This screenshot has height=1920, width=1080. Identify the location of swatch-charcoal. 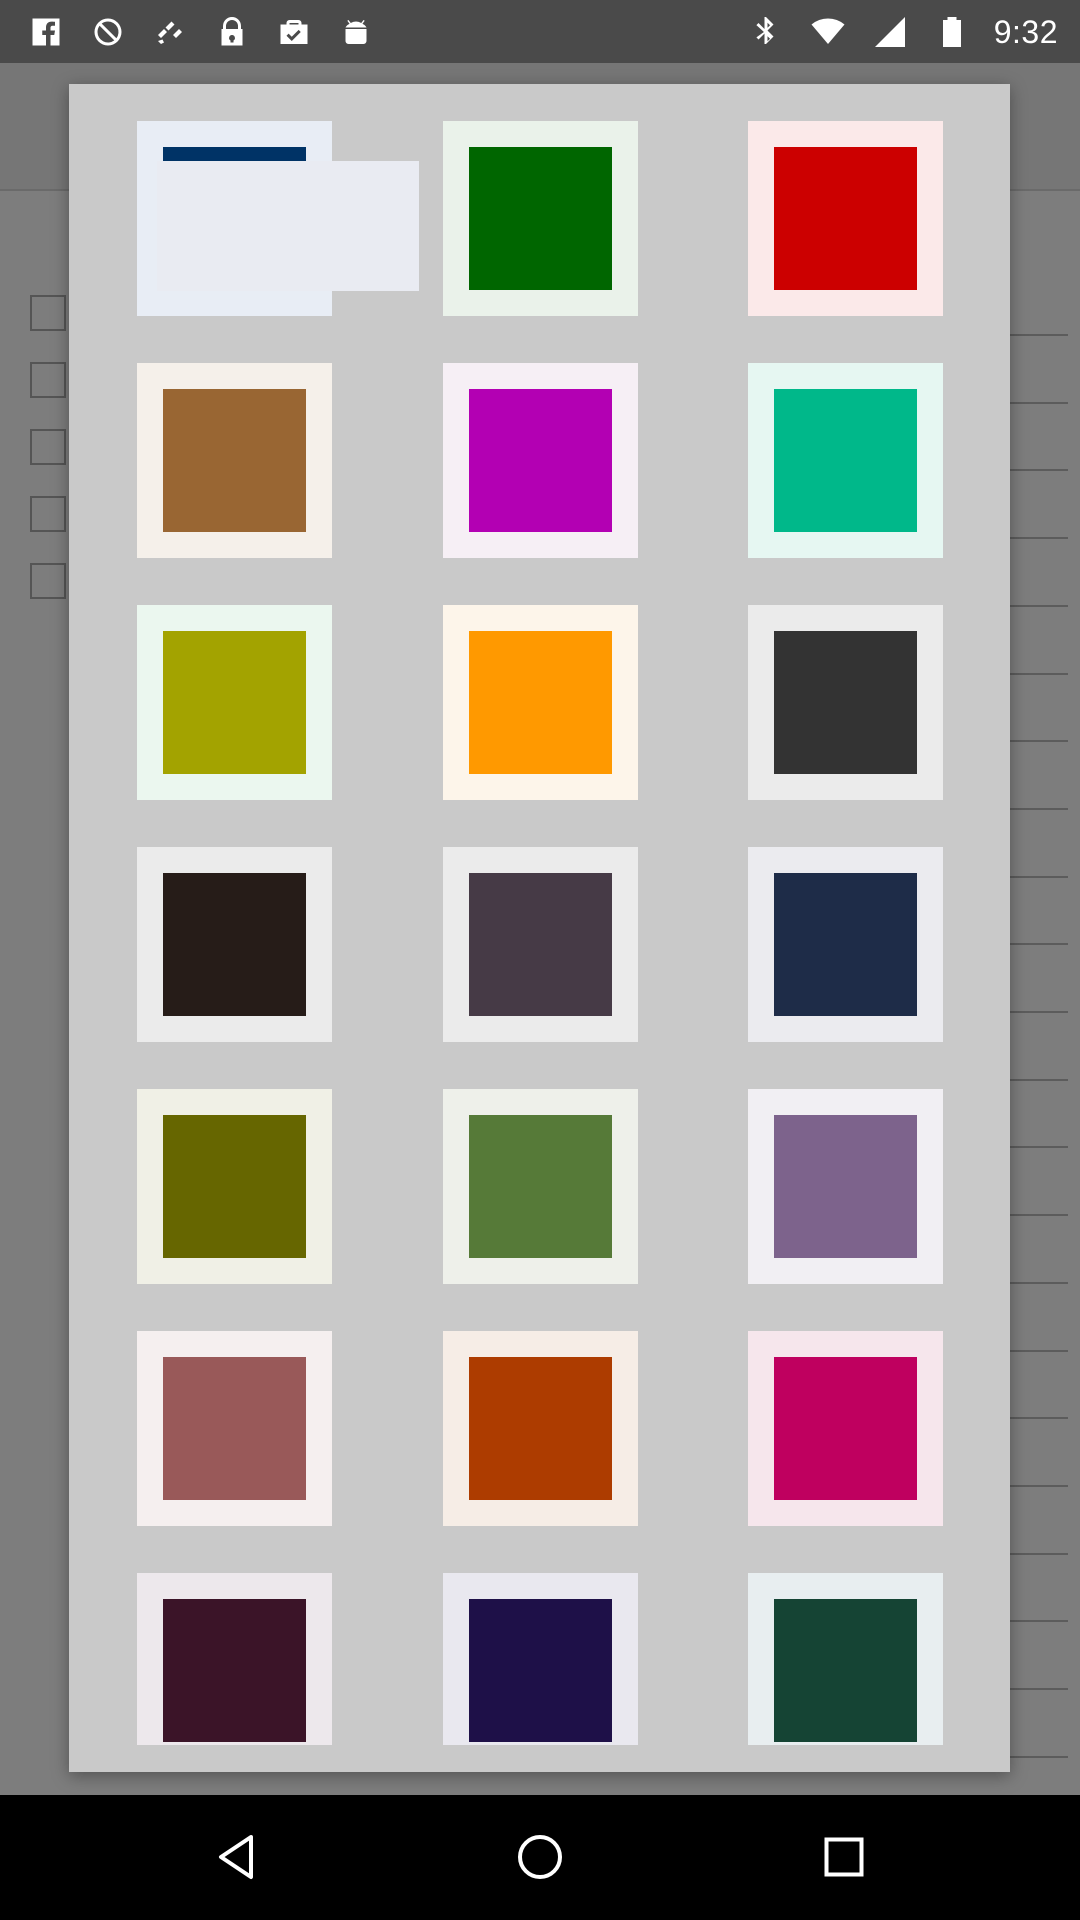
(845, 702).